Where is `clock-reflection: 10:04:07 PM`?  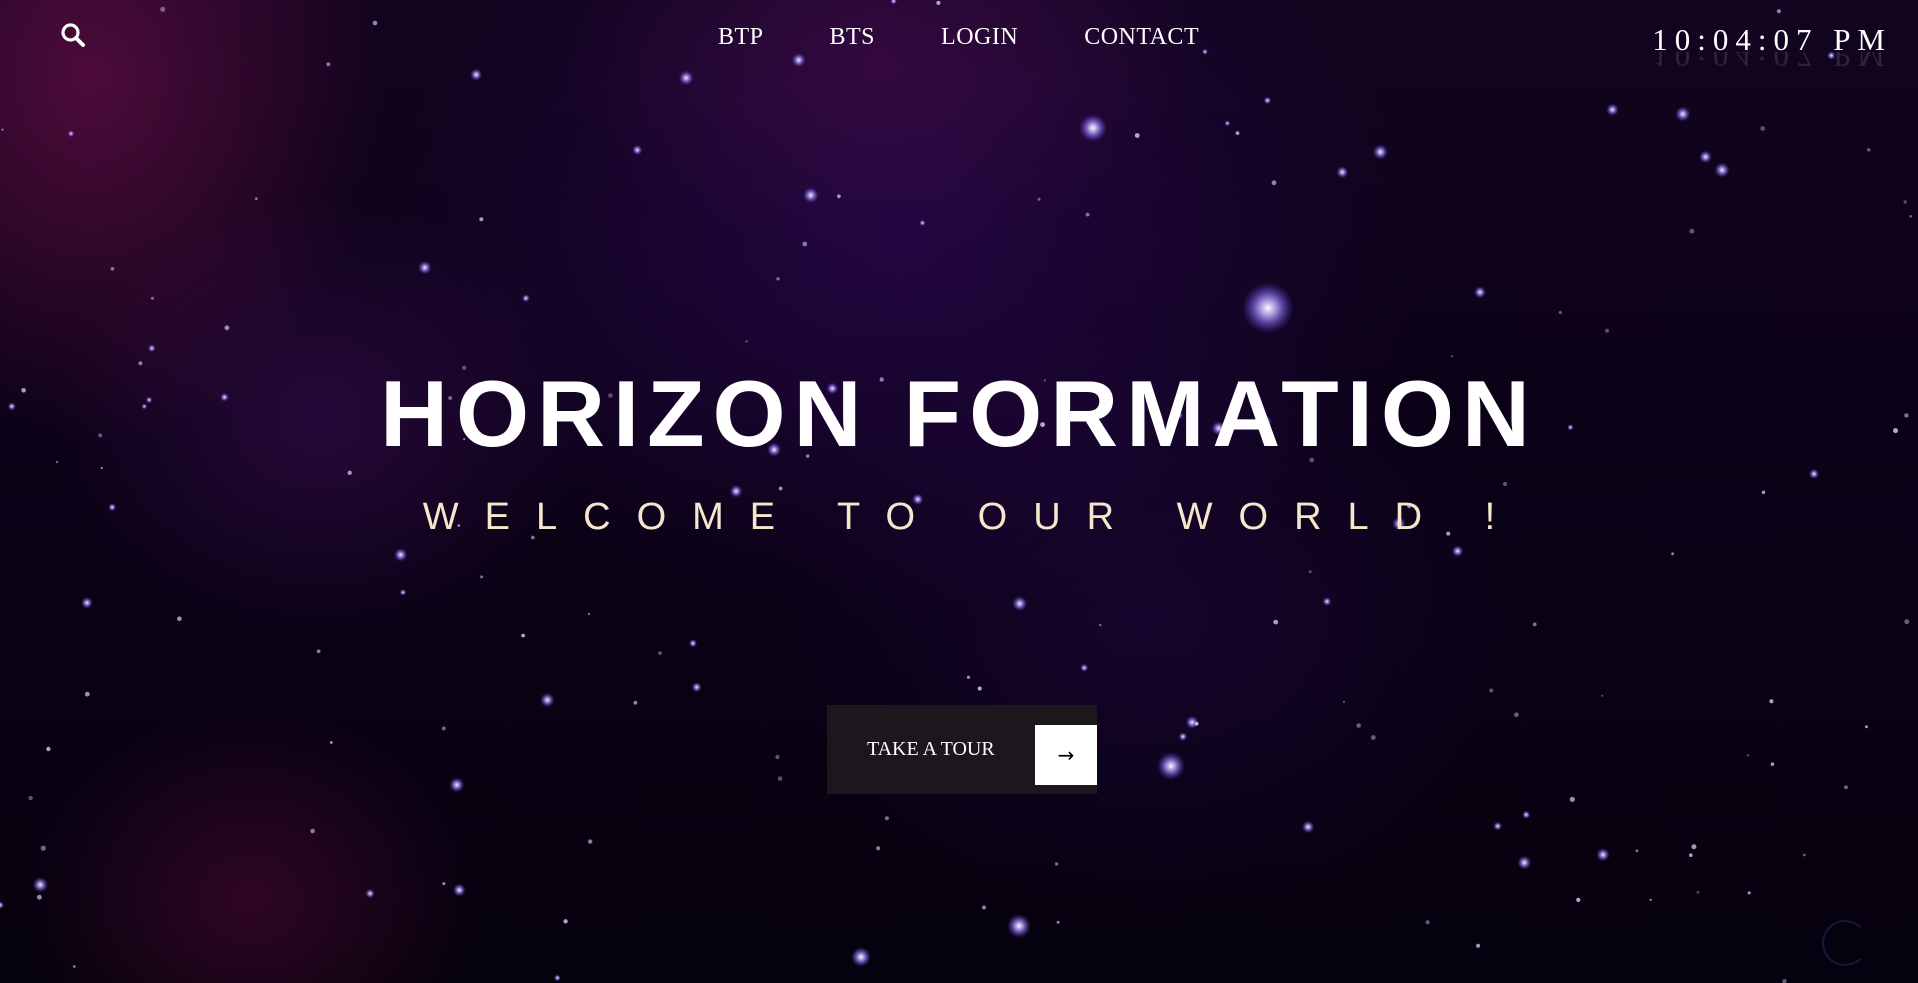
clock-reflection: 10:04:07 PM is located at coordinates (1772, 63).